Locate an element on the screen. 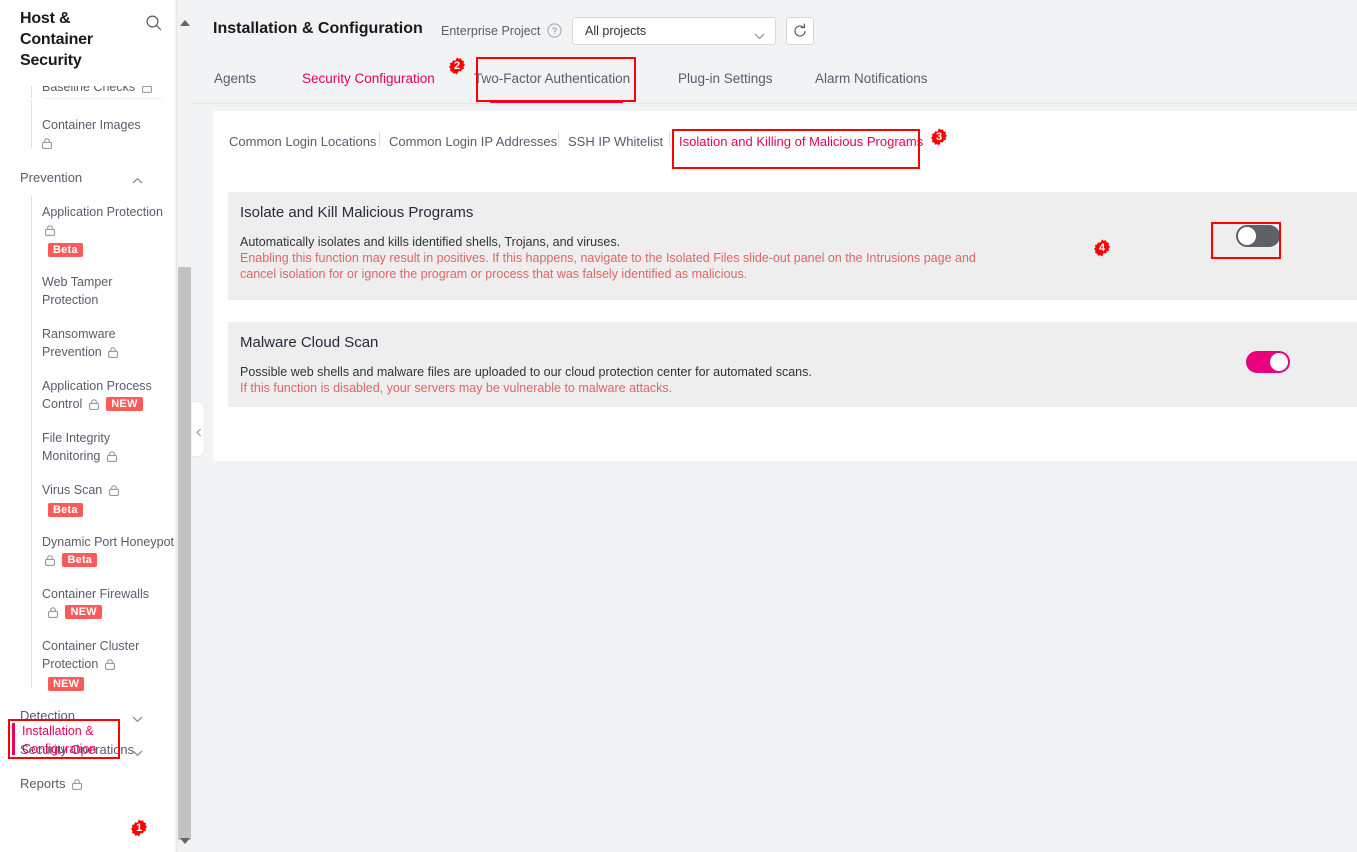 The width and height of the screenshot is (1357, 852). active-indicator-bar is located at coordinates (13, 739).